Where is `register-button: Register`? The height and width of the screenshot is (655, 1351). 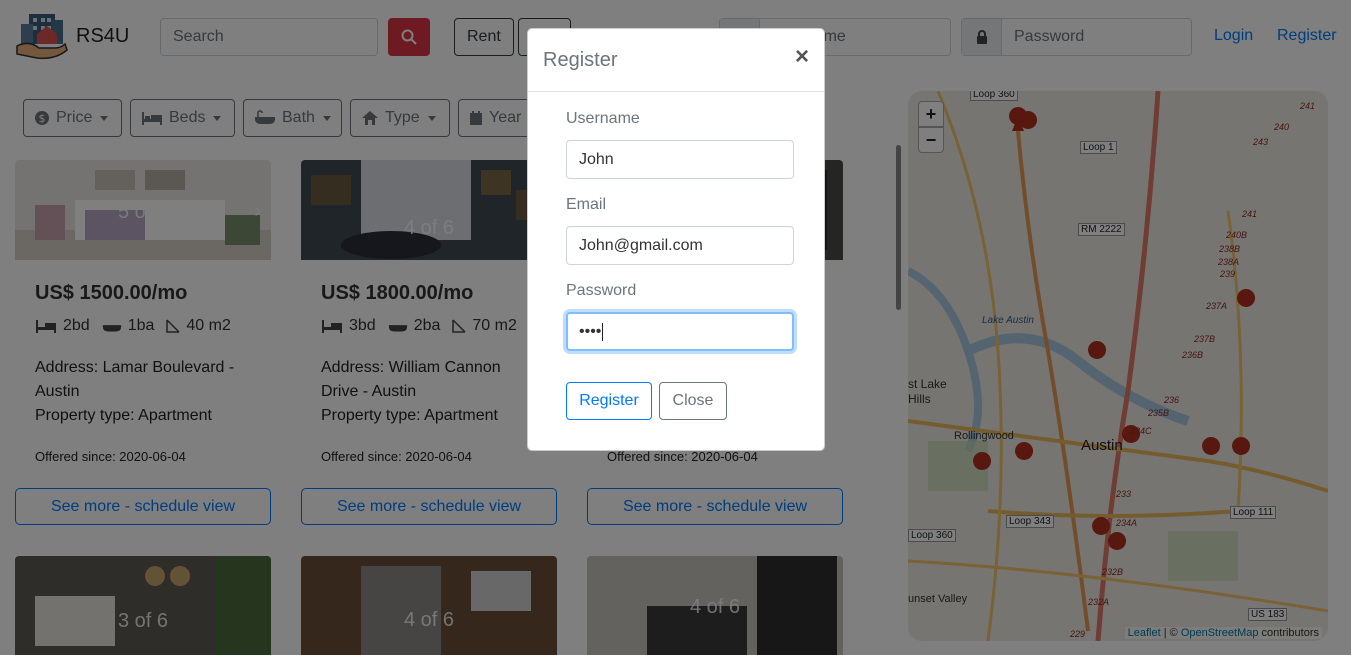
register-button: Register is located at coordinates (609, 401).